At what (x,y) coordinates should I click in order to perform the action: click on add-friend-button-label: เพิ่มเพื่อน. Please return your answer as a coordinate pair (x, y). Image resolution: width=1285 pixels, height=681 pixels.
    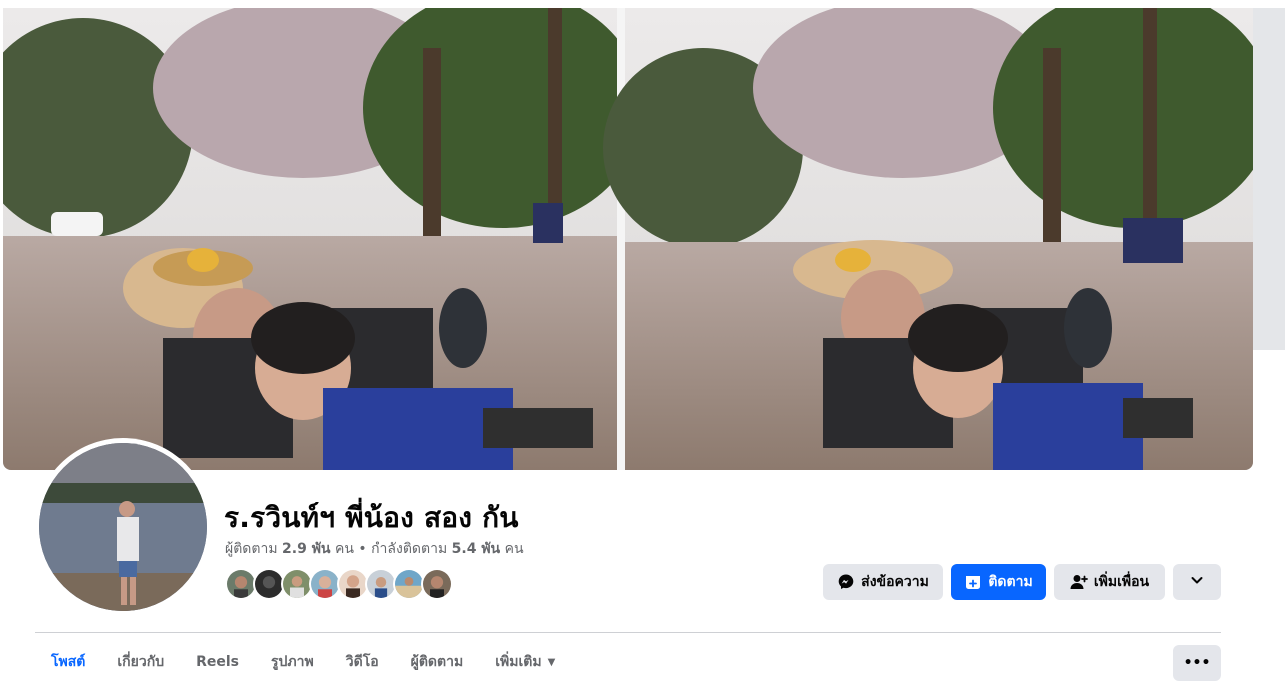
    Looking at the image, I should click on (1121, 582).